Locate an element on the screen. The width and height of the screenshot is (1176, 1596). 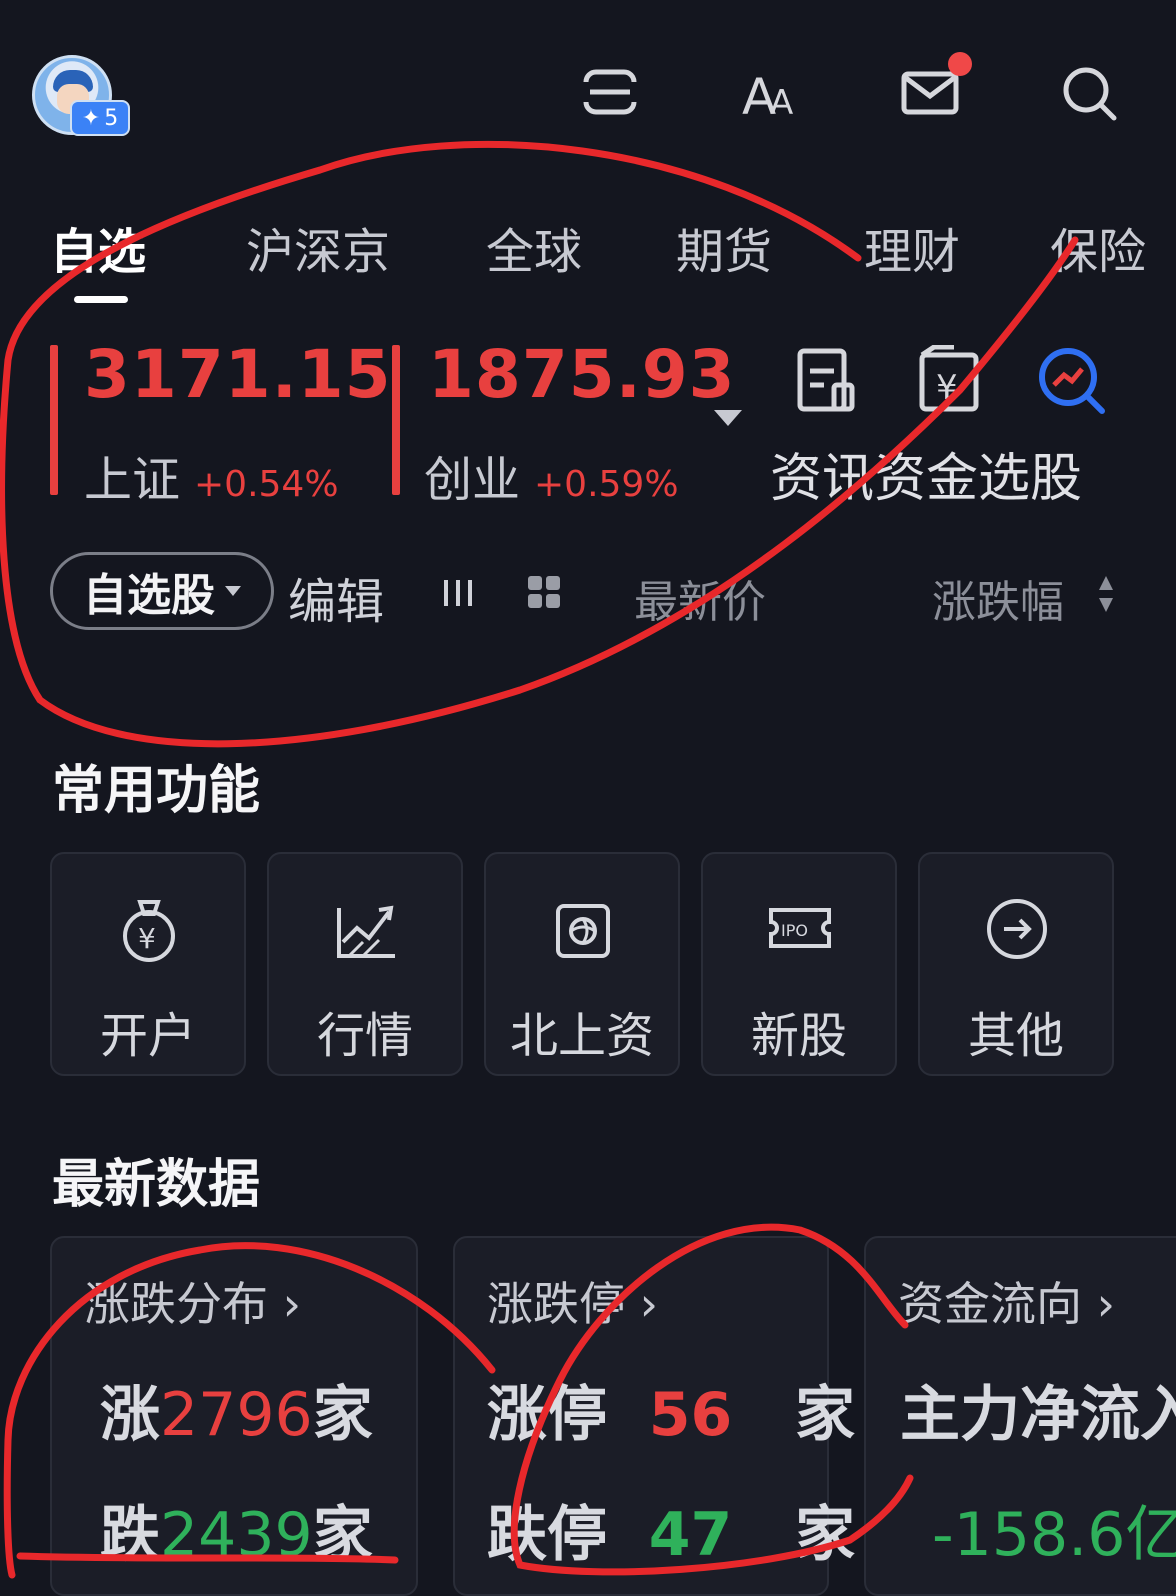
trend-chart-icon is located at coordinates (366, 931).